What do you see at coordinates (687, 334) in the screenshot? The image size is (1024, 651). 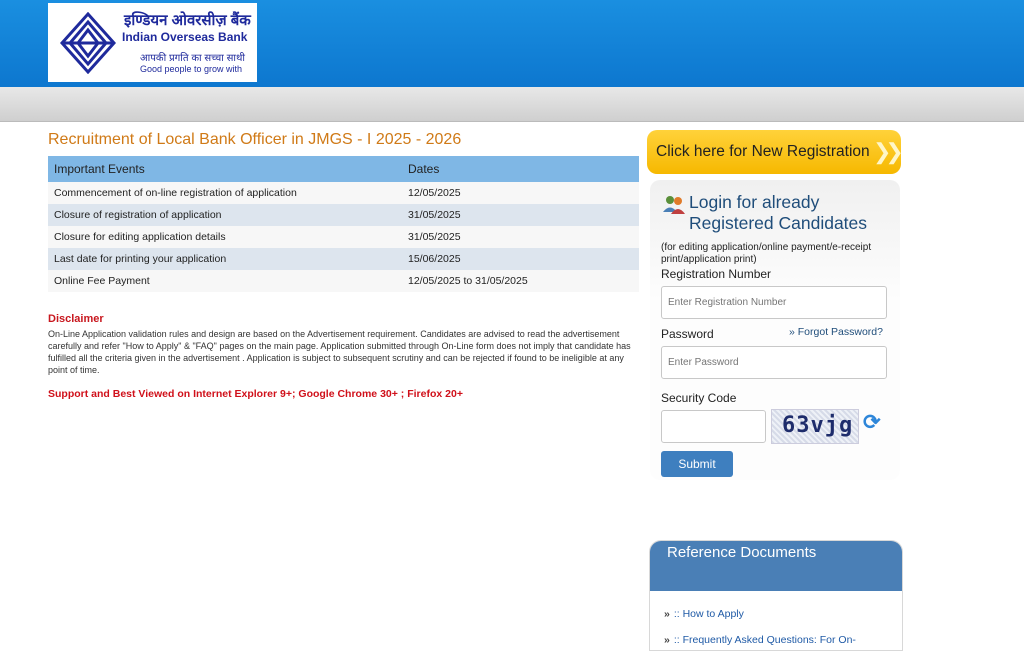 I see `password-label: Password` at bounding box center [687, 334].